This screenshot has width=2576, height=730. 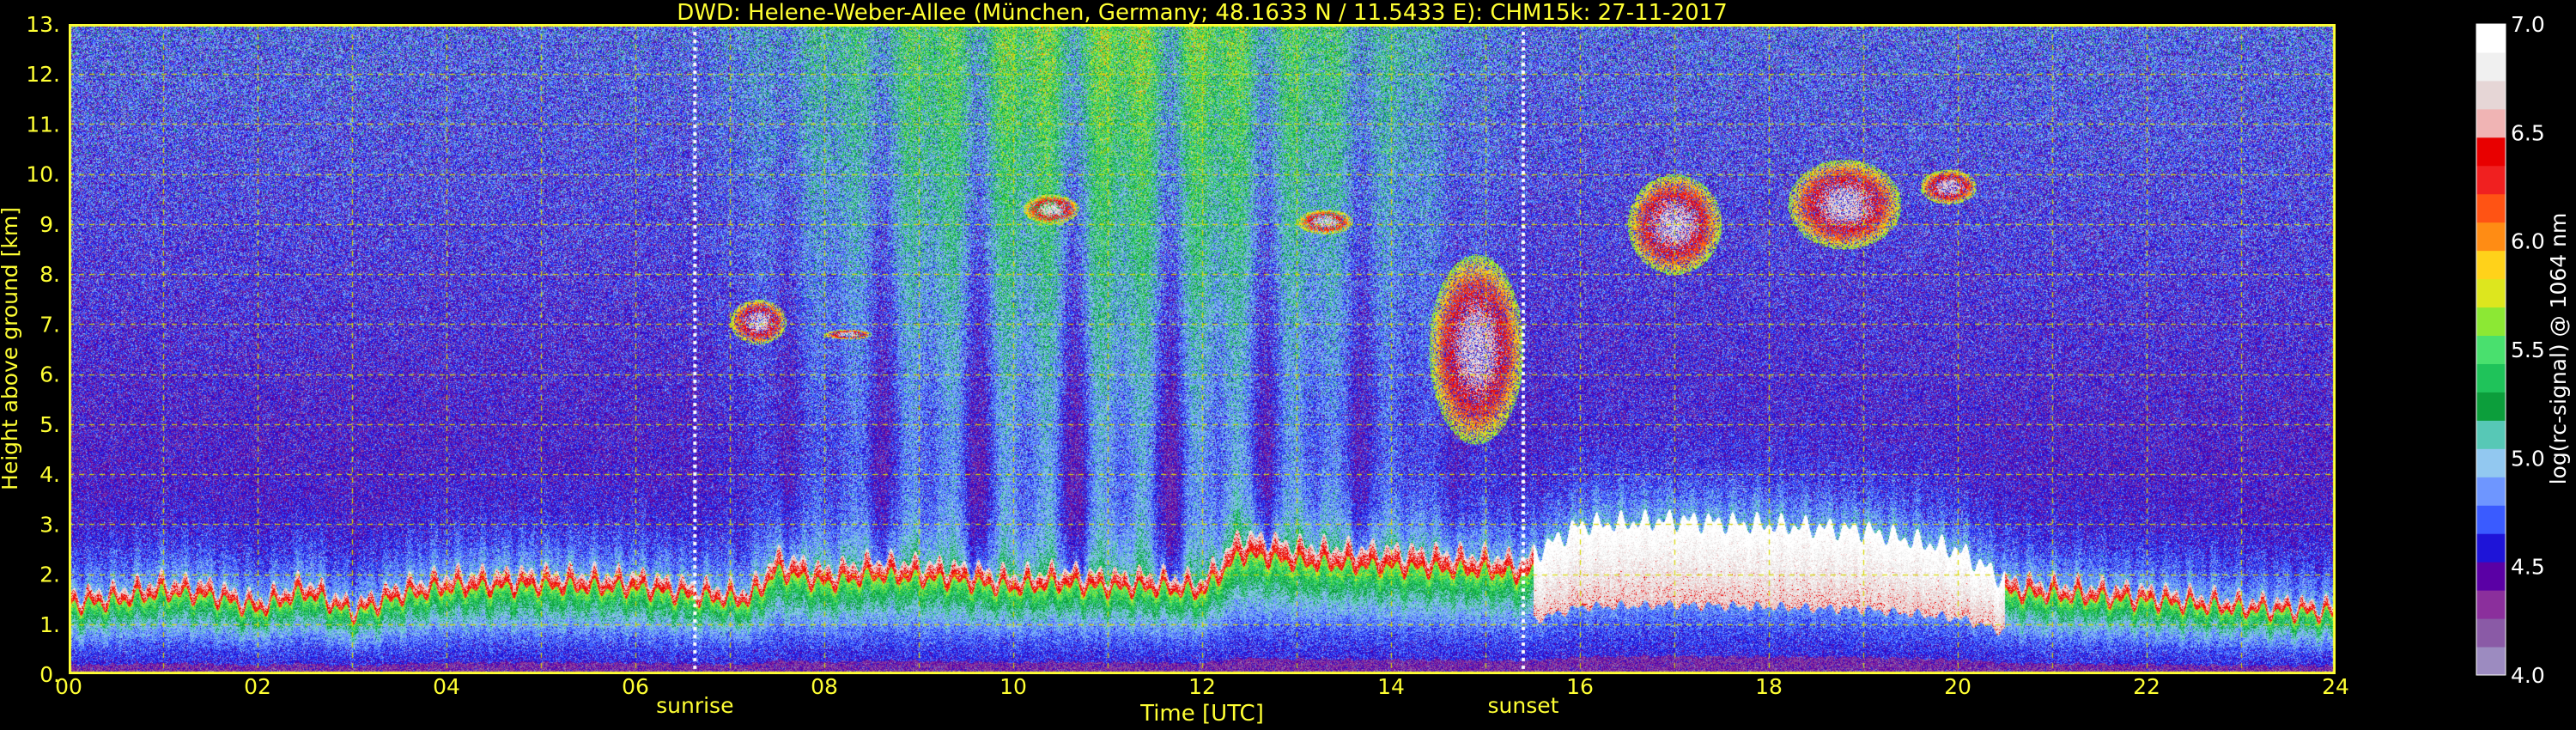 I want to click on y-tick-label: 3., so click(x=49, y=524).